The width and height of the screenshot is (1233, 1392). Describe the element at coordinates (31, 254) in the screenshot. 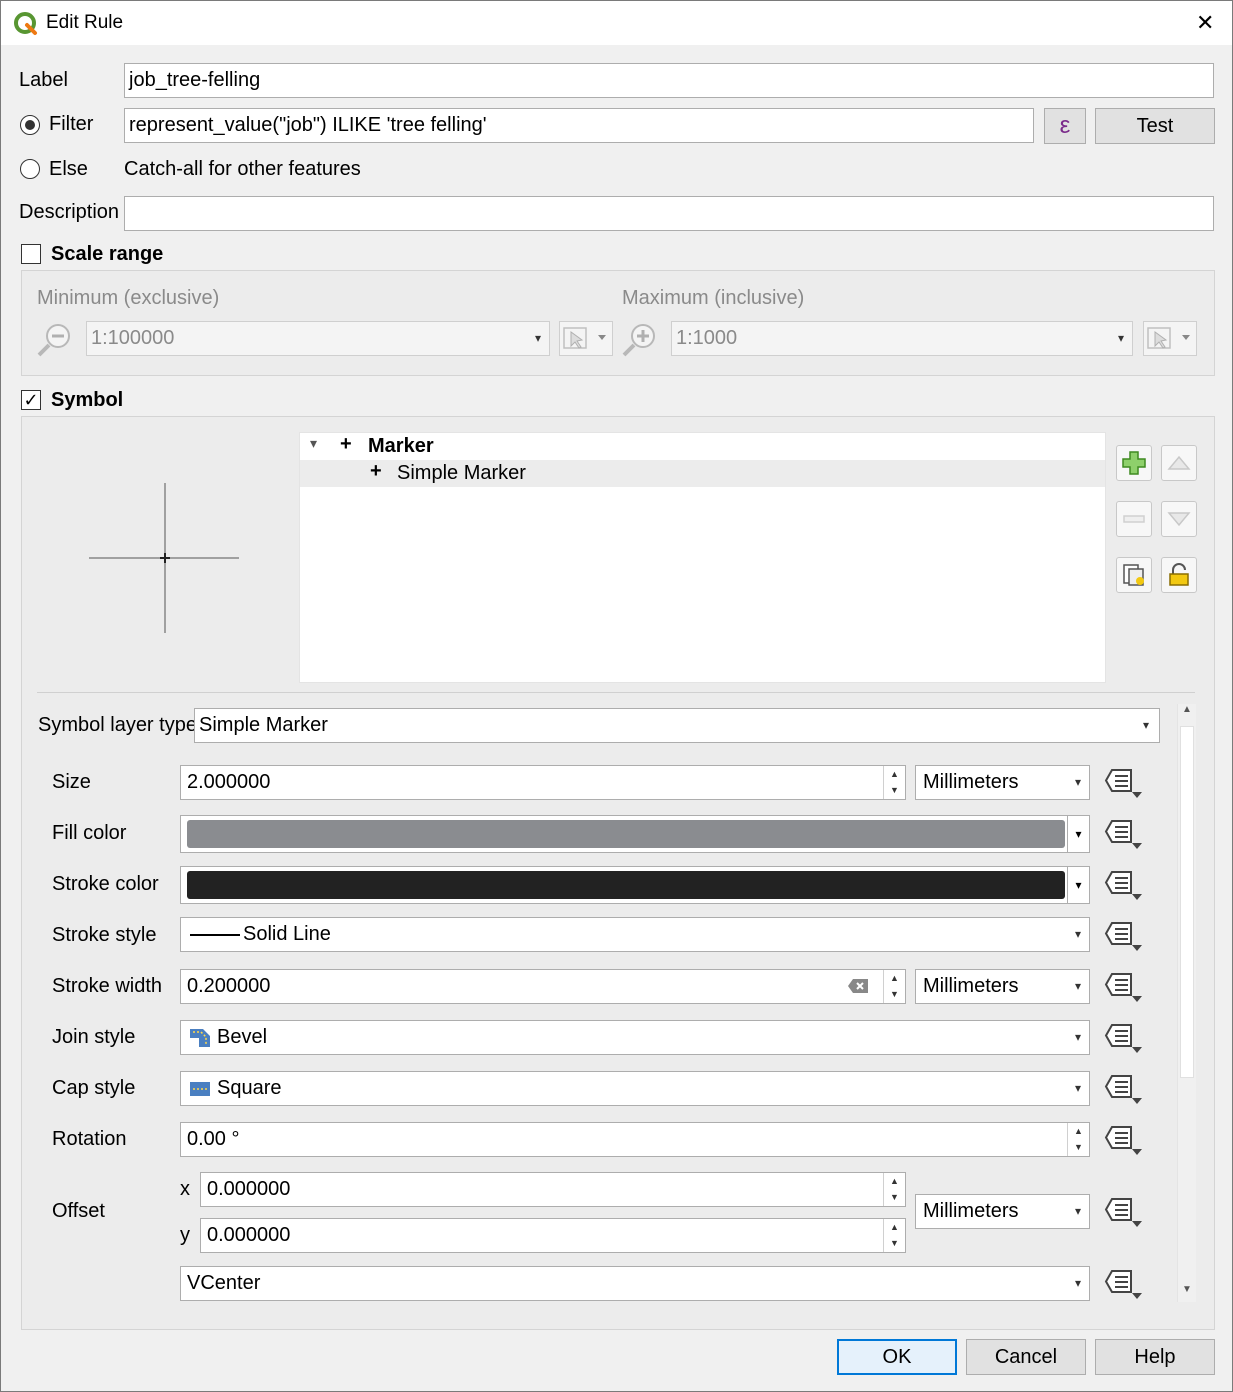

I see `scale-range-checkbox` at that location.